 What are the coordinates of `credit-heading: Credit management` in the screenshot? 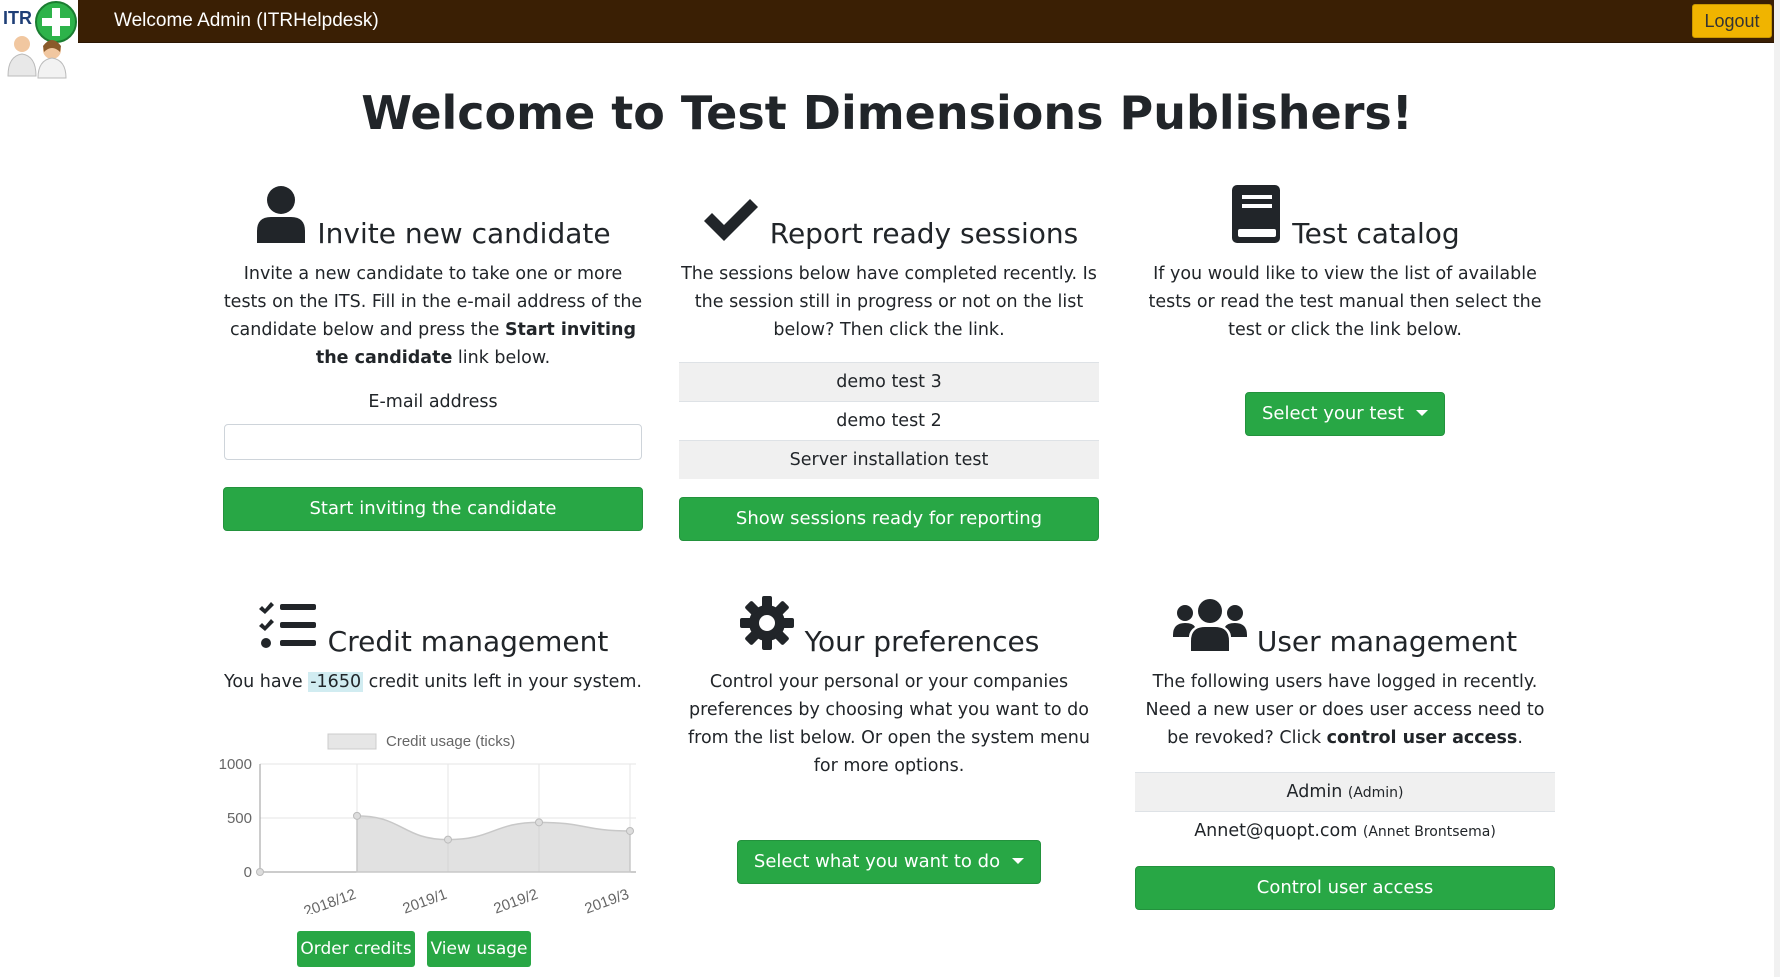 It's located at (433, 626).